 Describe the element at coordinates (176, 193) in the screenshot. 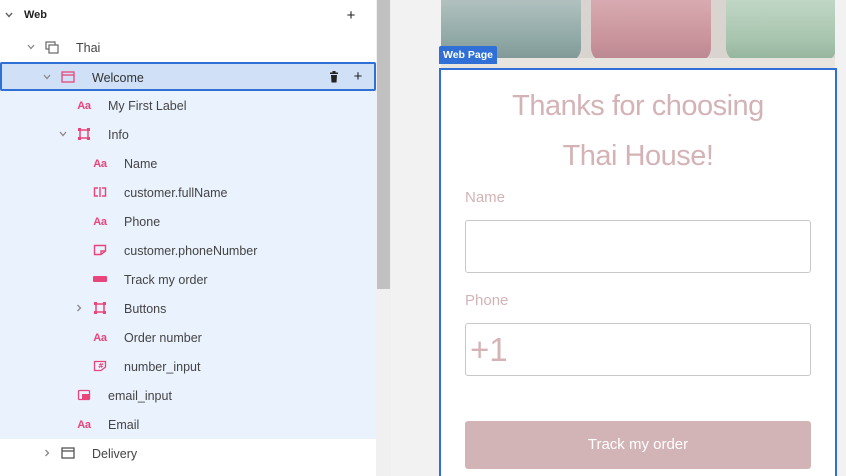

I see `tree-item-label: customer.fullName` at that location.